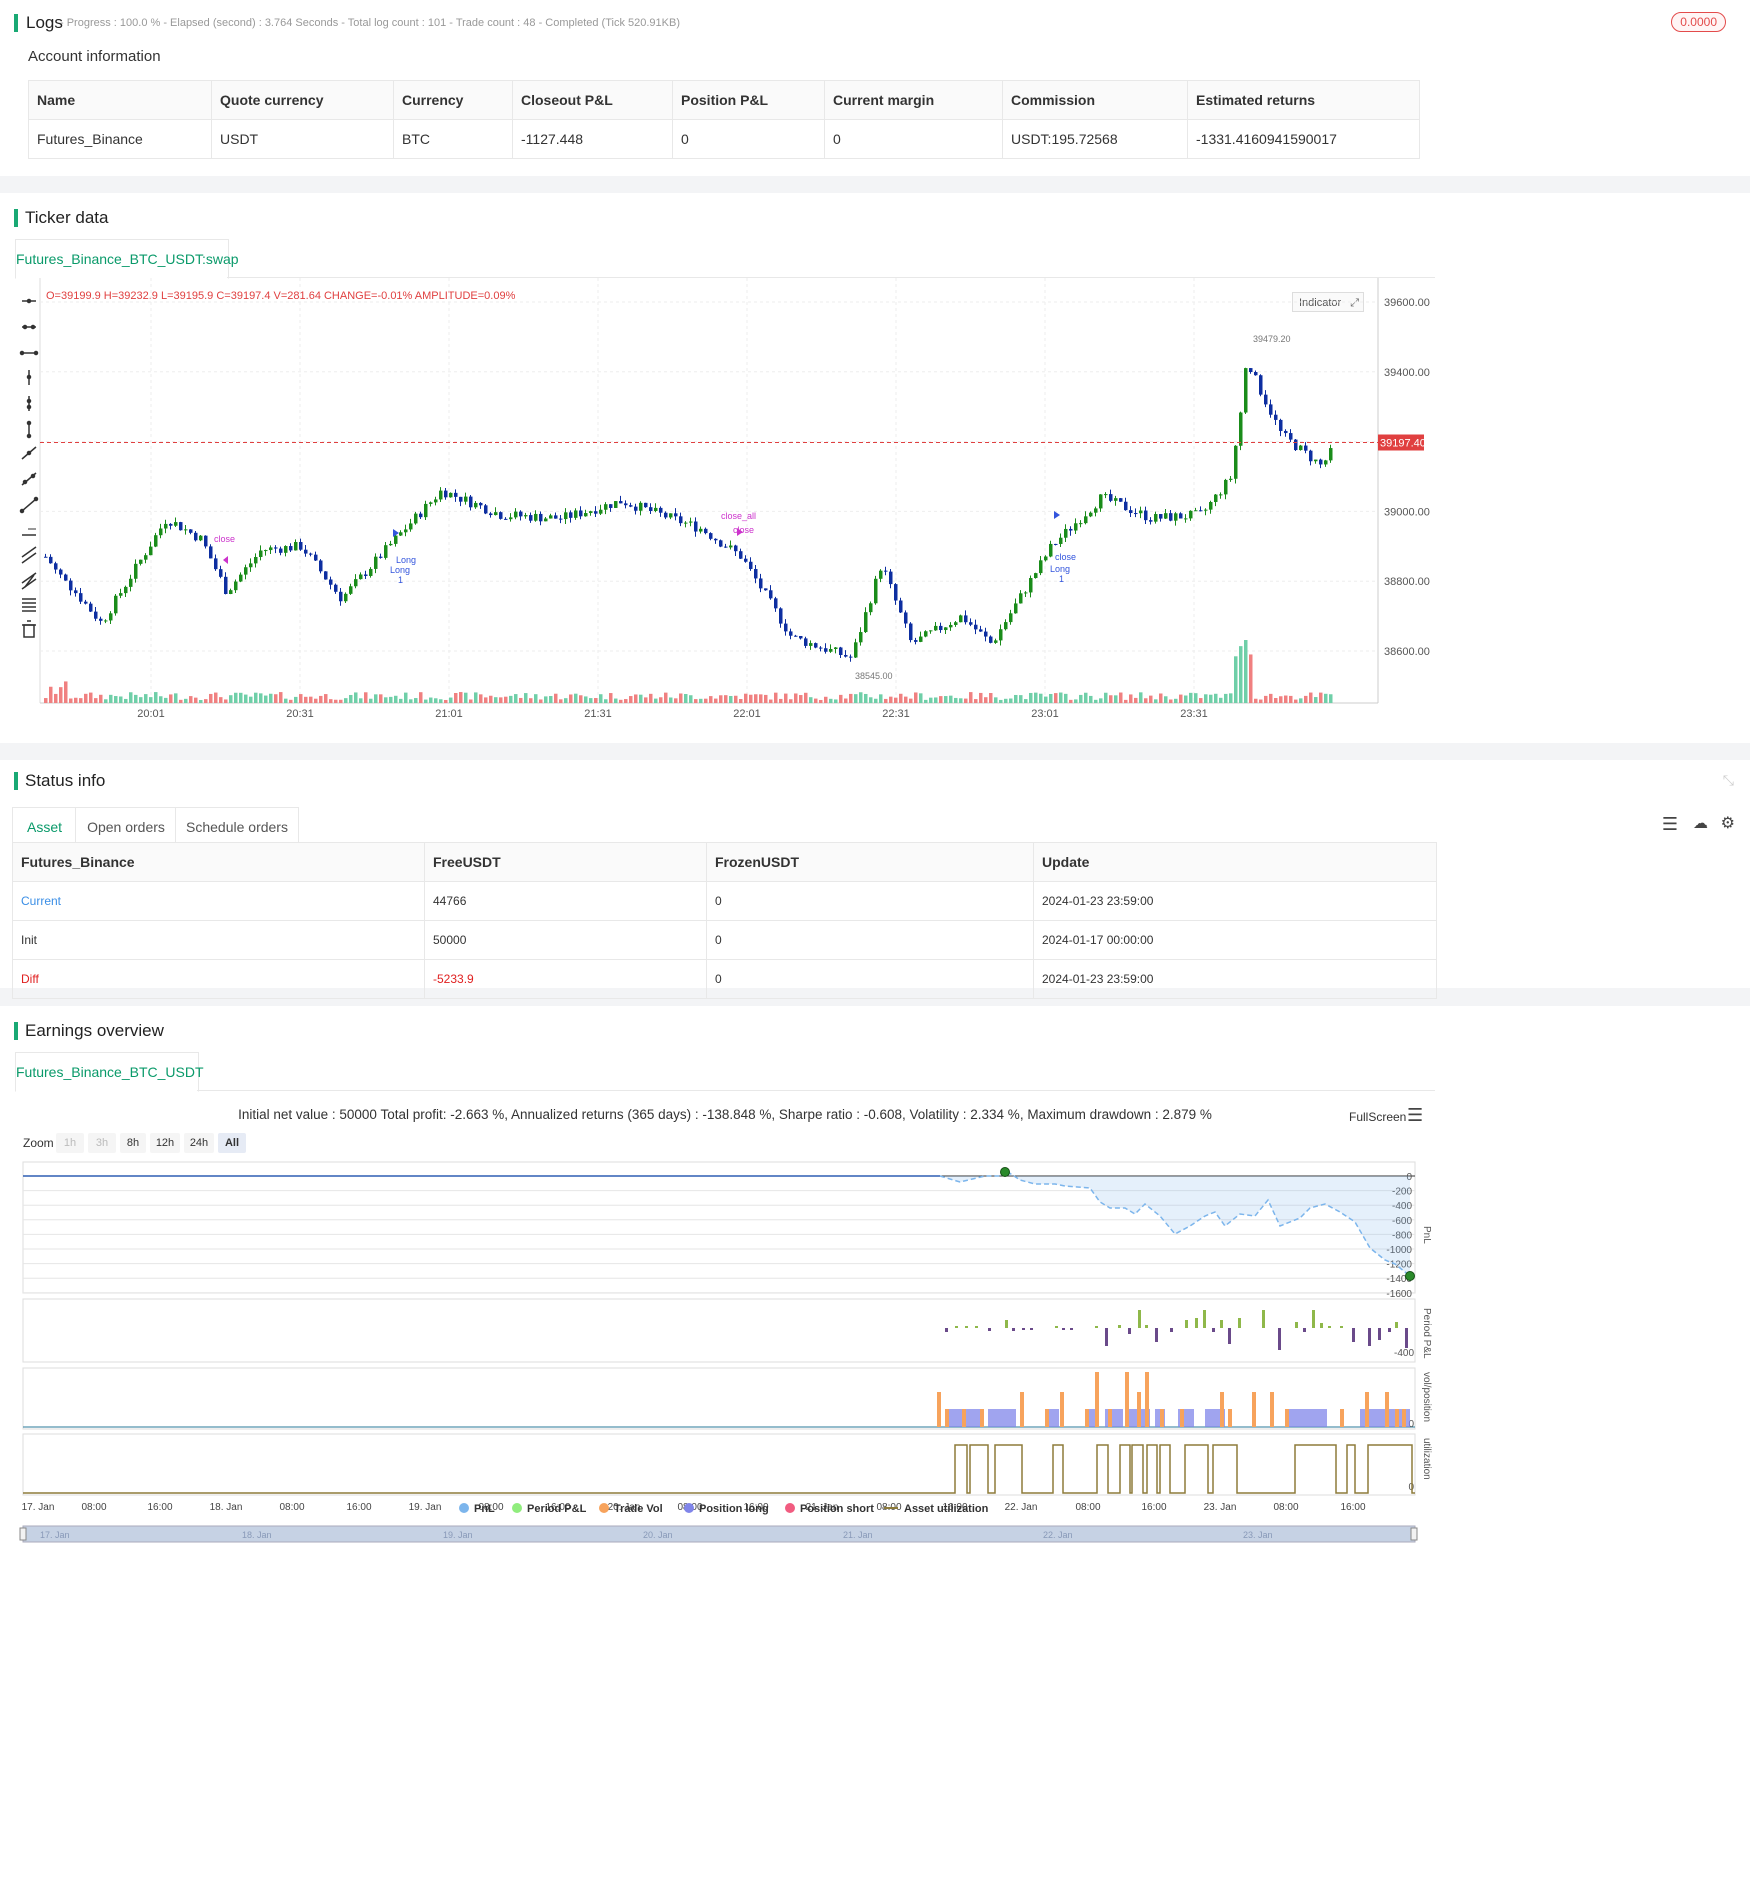 Image resolution: width=1750 pixels, height=1892 pixels. Describe the element at coordinates (1728, 823) in the screenshot. I see `gear-icon: ⚙` at that location.